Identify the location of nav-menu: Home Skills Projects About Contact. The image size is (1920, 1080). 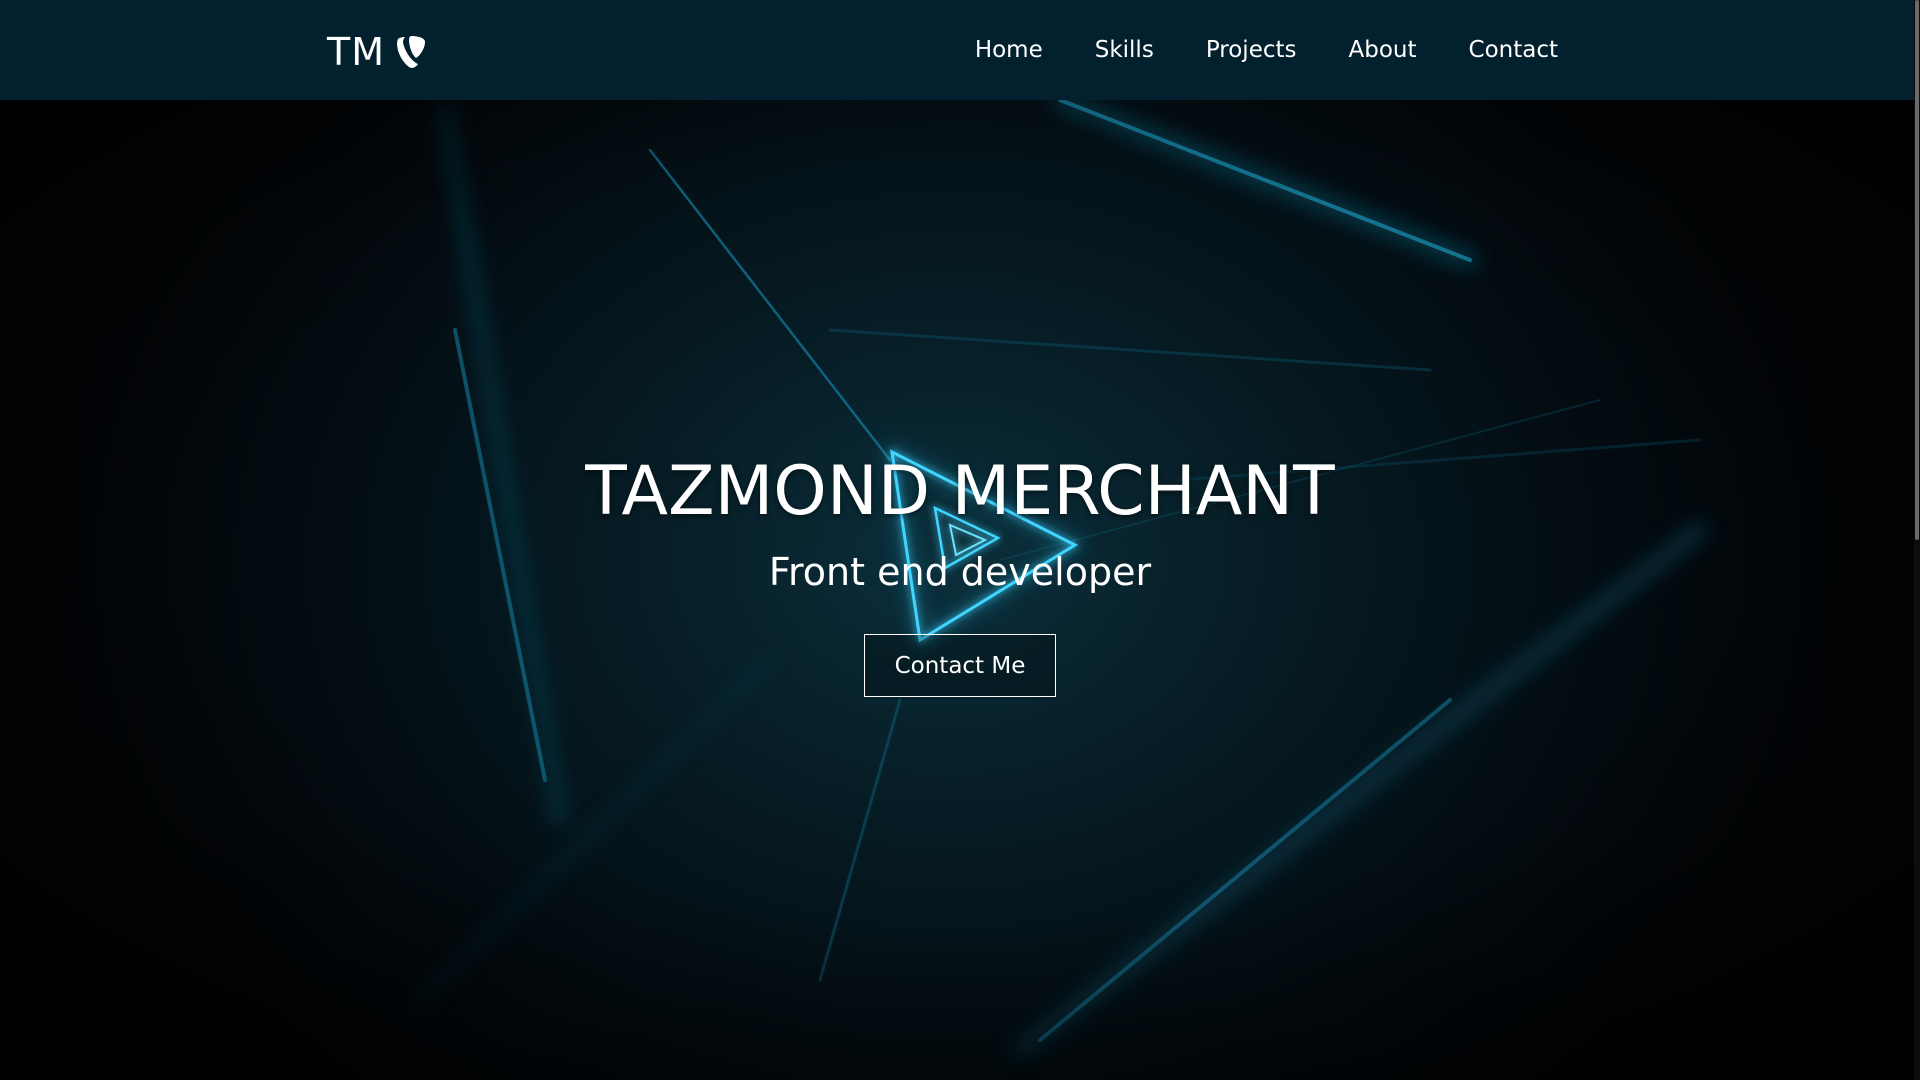
(1266, 50).